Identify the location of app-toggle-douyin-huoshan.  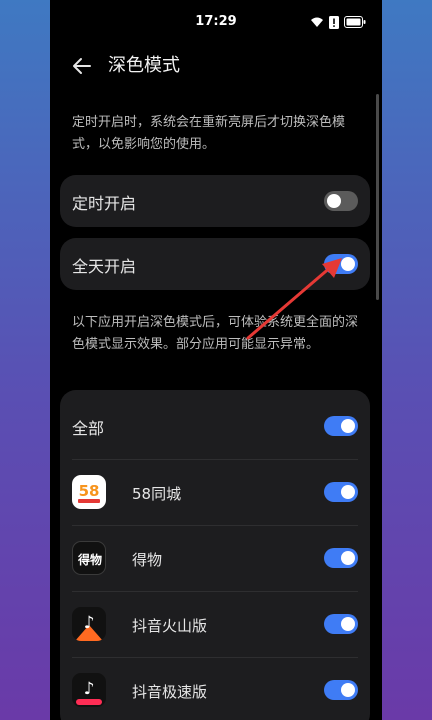
(341, 624).